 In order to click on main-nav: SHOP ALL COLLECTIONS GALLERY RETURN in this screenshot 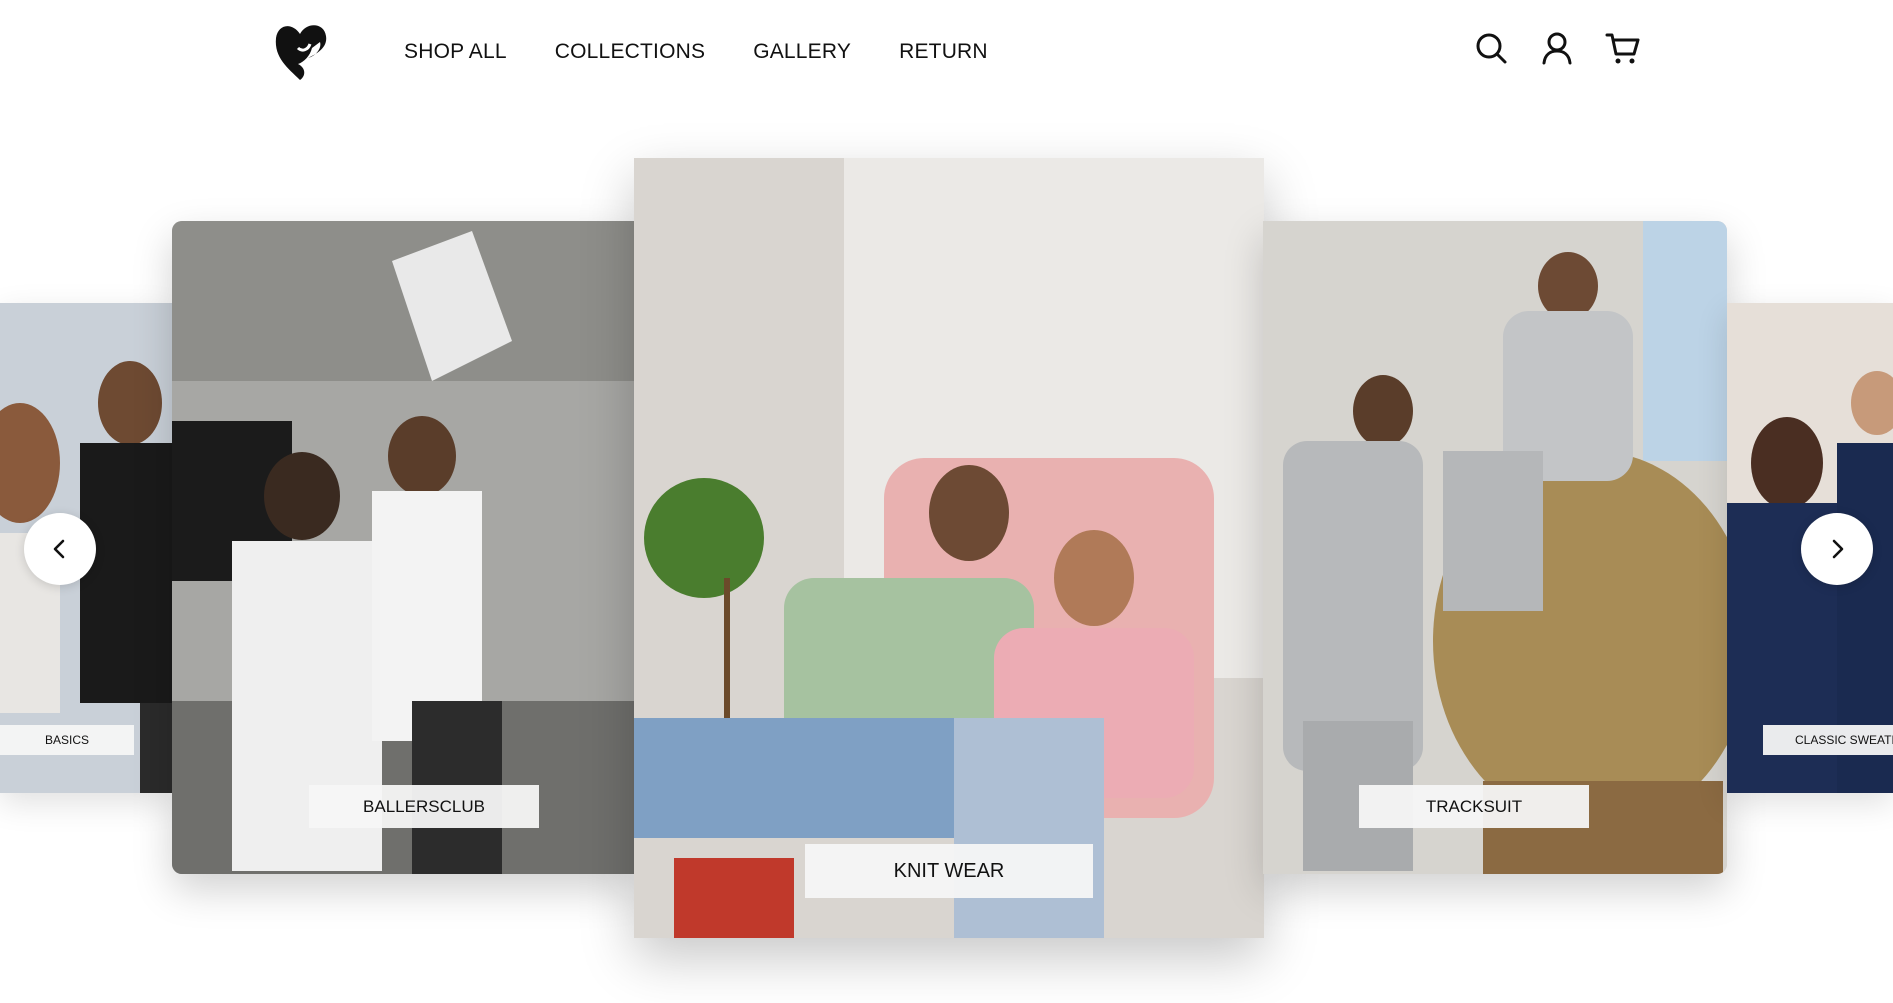, I will do `click(696, 52)`.